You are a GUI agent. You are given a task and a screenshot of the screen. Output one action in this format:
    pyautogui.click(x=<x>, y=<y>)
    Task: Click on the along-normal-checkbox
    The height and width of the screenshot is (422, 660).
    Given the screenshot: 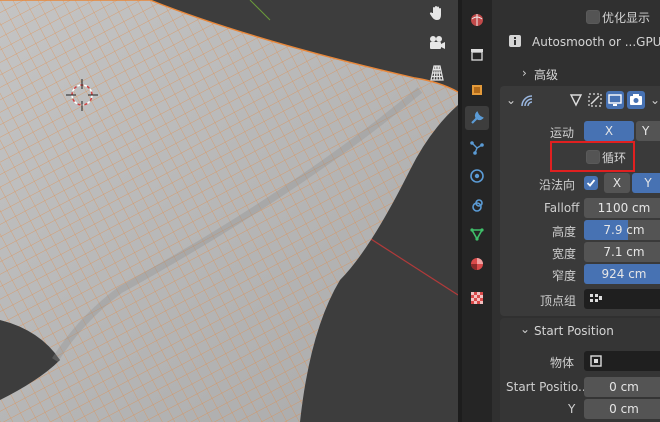 What is the action you would take?
    pyautogui.click(x=591, y=183)
    